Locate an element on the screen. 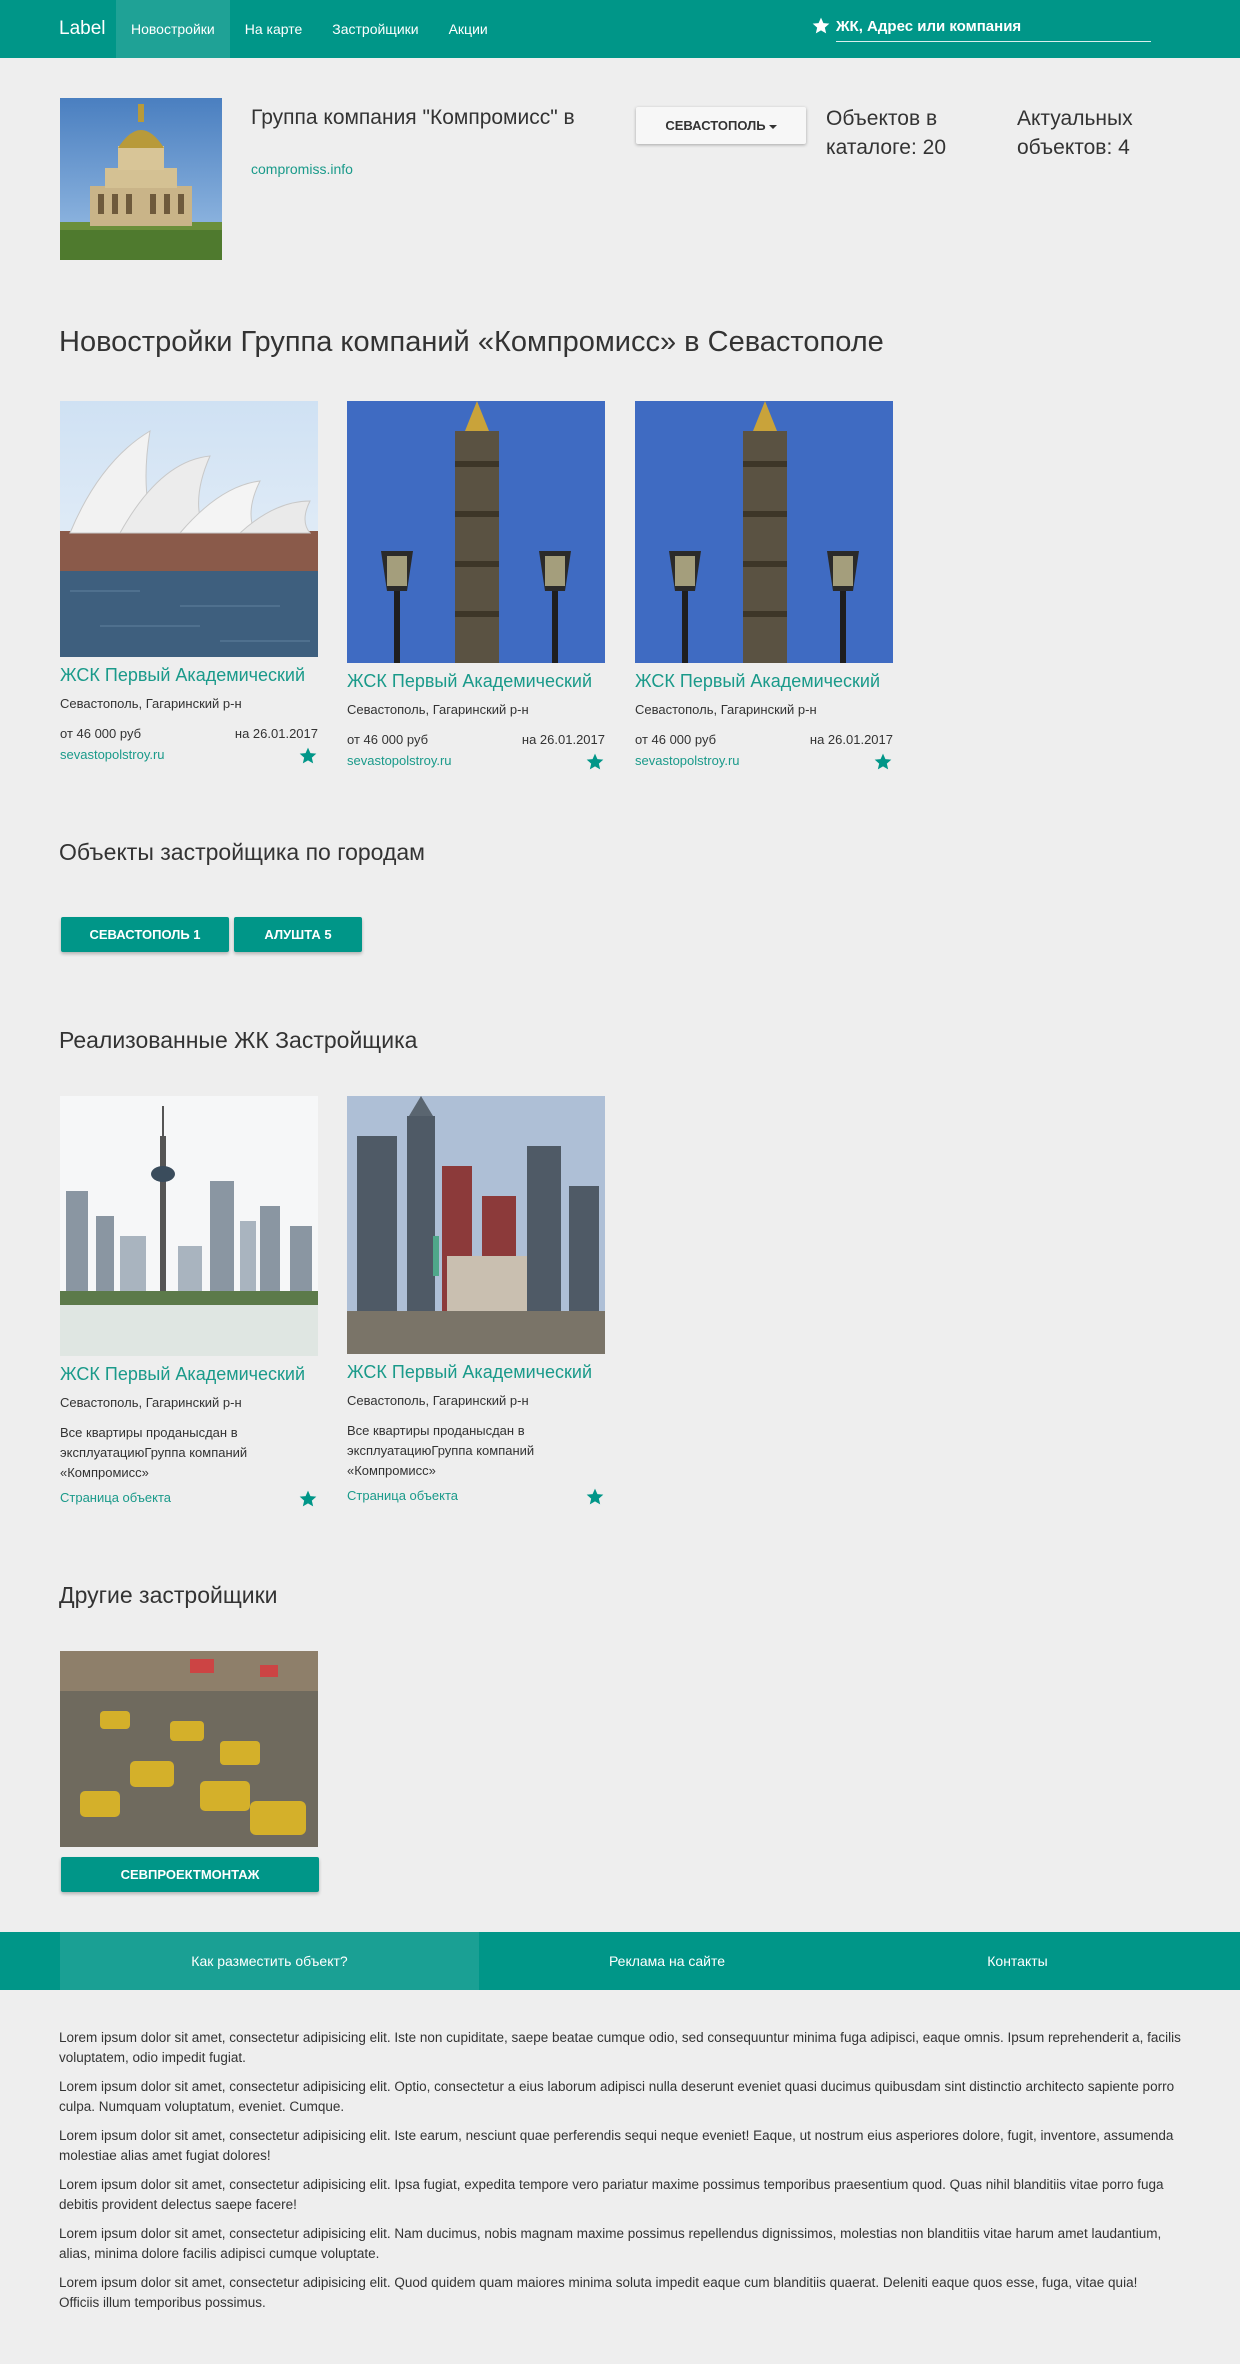 The width and height of the screenshot is (1240, 2364). catalog-objects-line2: каталоге: 20 is located at coordinates (886, 147).